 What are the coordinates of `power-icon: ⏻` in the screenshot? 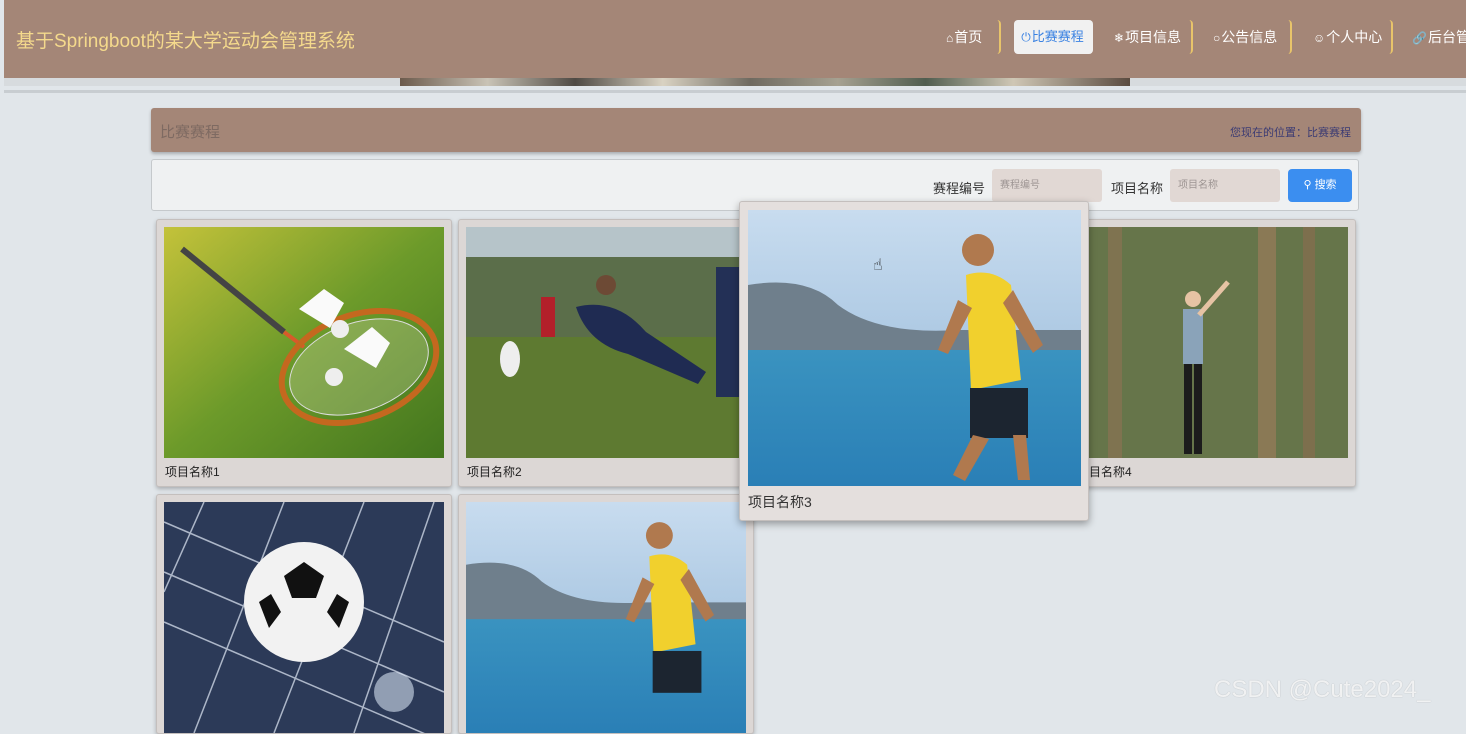 It's located at (1026, 37).